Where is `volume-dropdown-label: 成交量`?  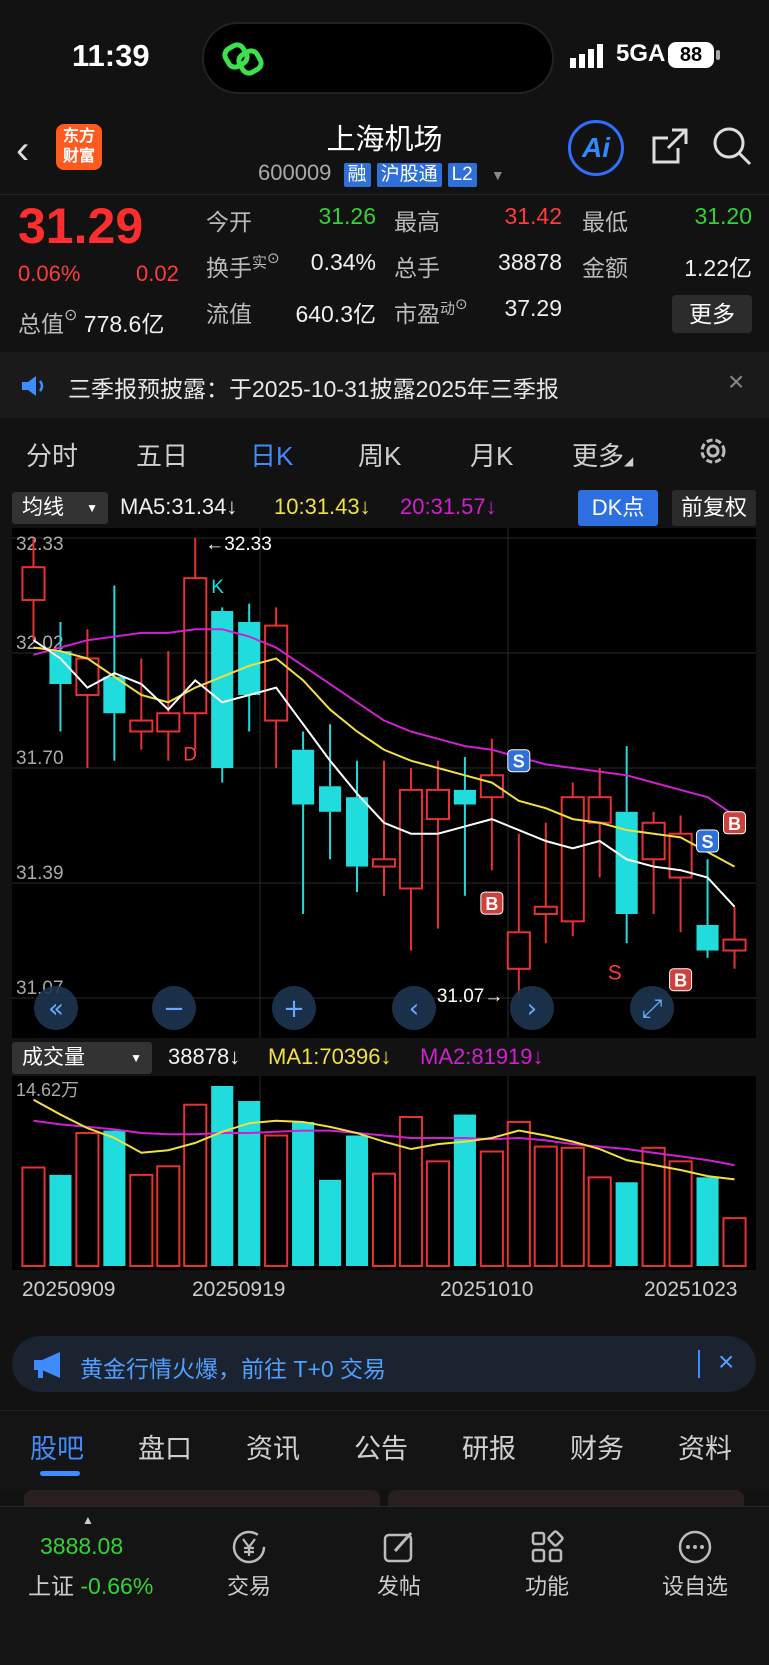 volume-dropdown-label: 成交量 is located at coordinates (53, 1057).